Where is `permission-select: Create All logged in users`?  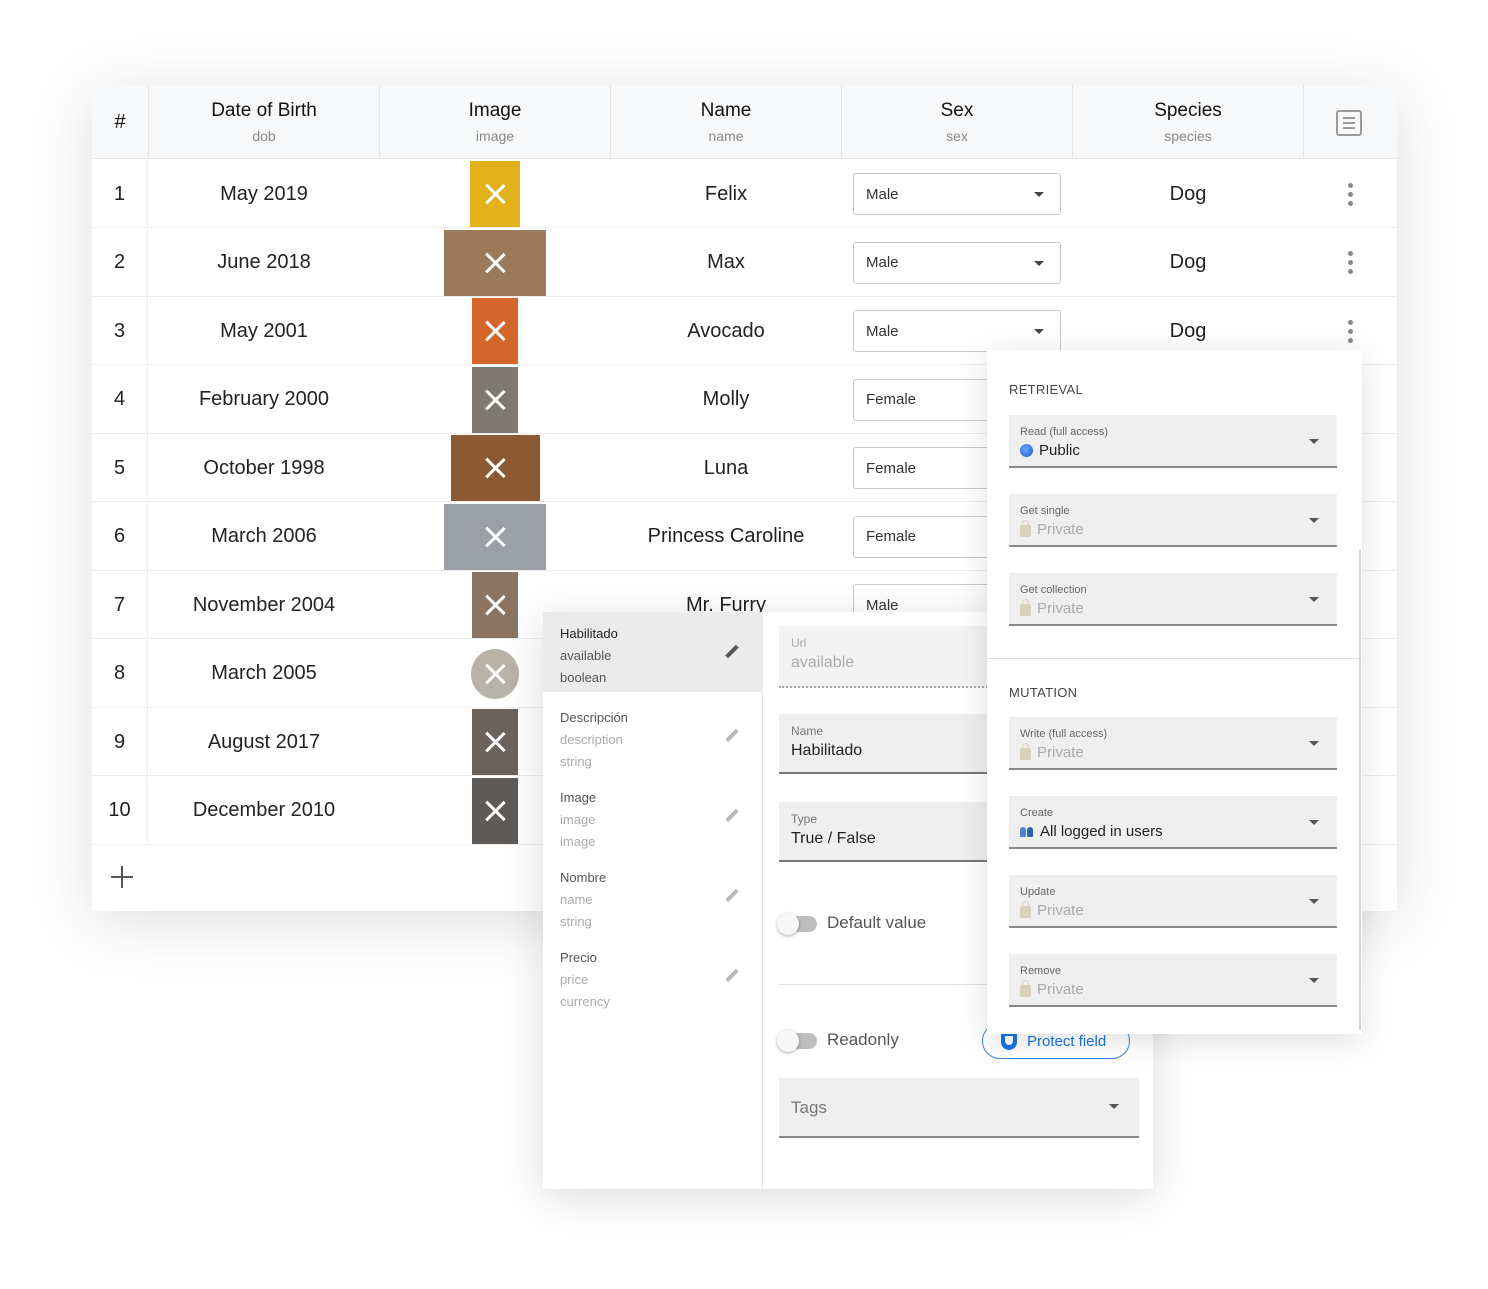 permission-select: Create All logged in users is located at coordinates (1173, 822).